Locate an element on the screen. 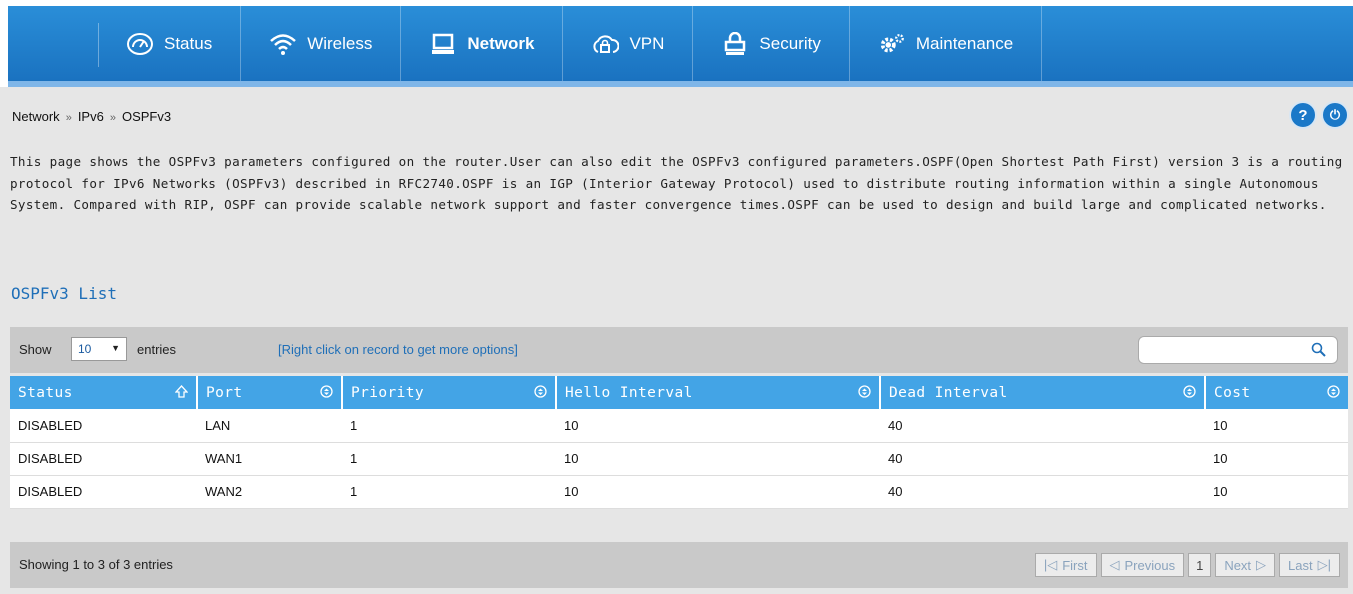 The image size is (1353, 594). nav-label: Status is located at coordinates (188, 43).